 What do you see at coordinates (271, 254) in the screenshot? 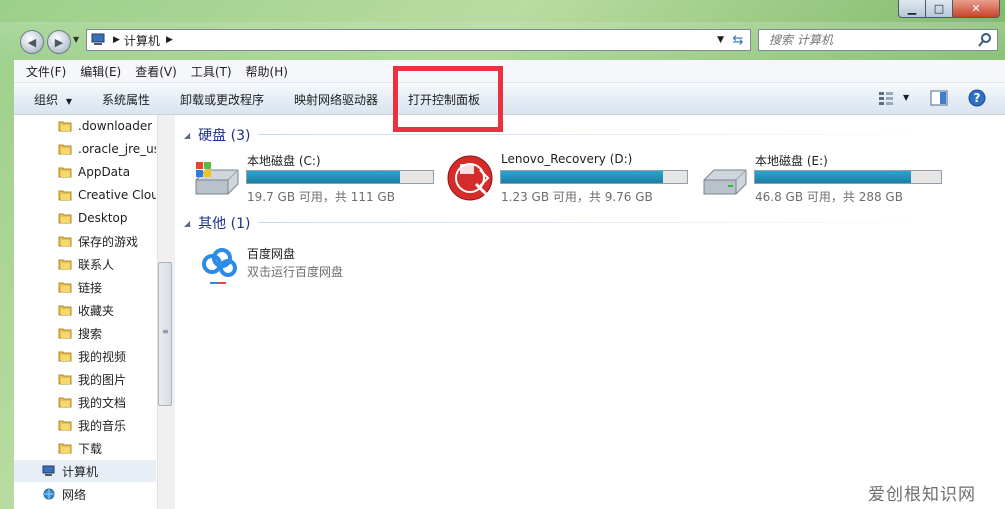
I see `item-name: 百度网盘` at bounding box center [271, 254].